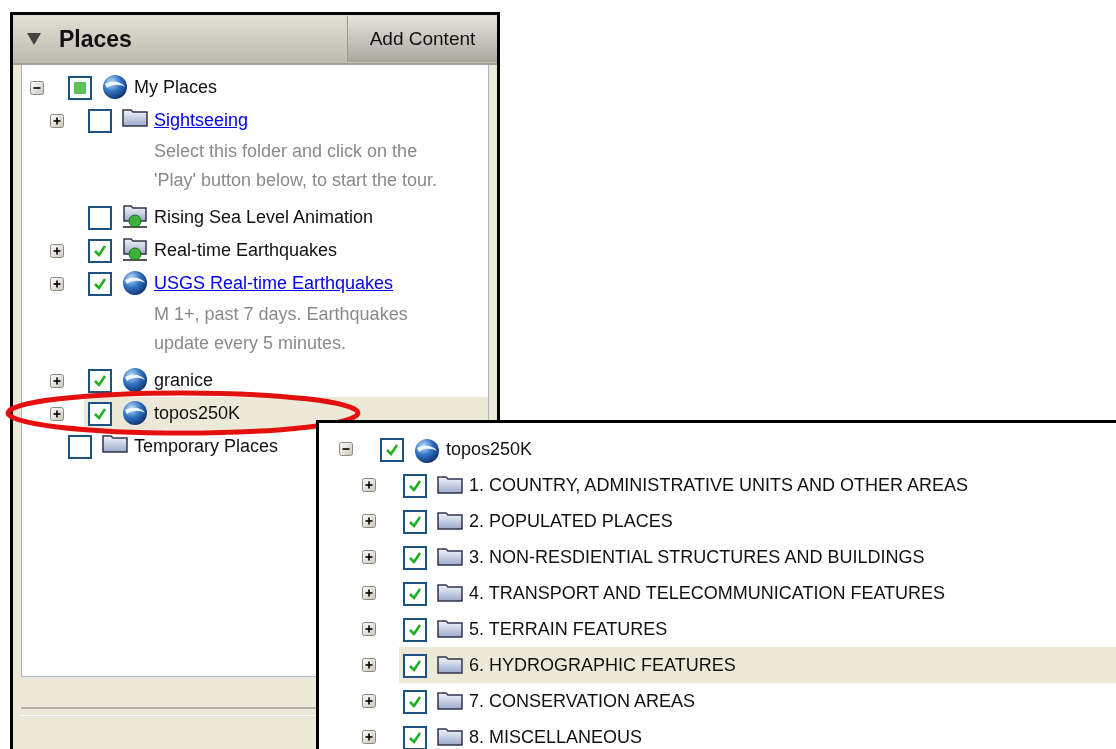  Describe the element at coordinates (296, 120) in the screenshot. I see `item-link: Sightseeing` at that location.